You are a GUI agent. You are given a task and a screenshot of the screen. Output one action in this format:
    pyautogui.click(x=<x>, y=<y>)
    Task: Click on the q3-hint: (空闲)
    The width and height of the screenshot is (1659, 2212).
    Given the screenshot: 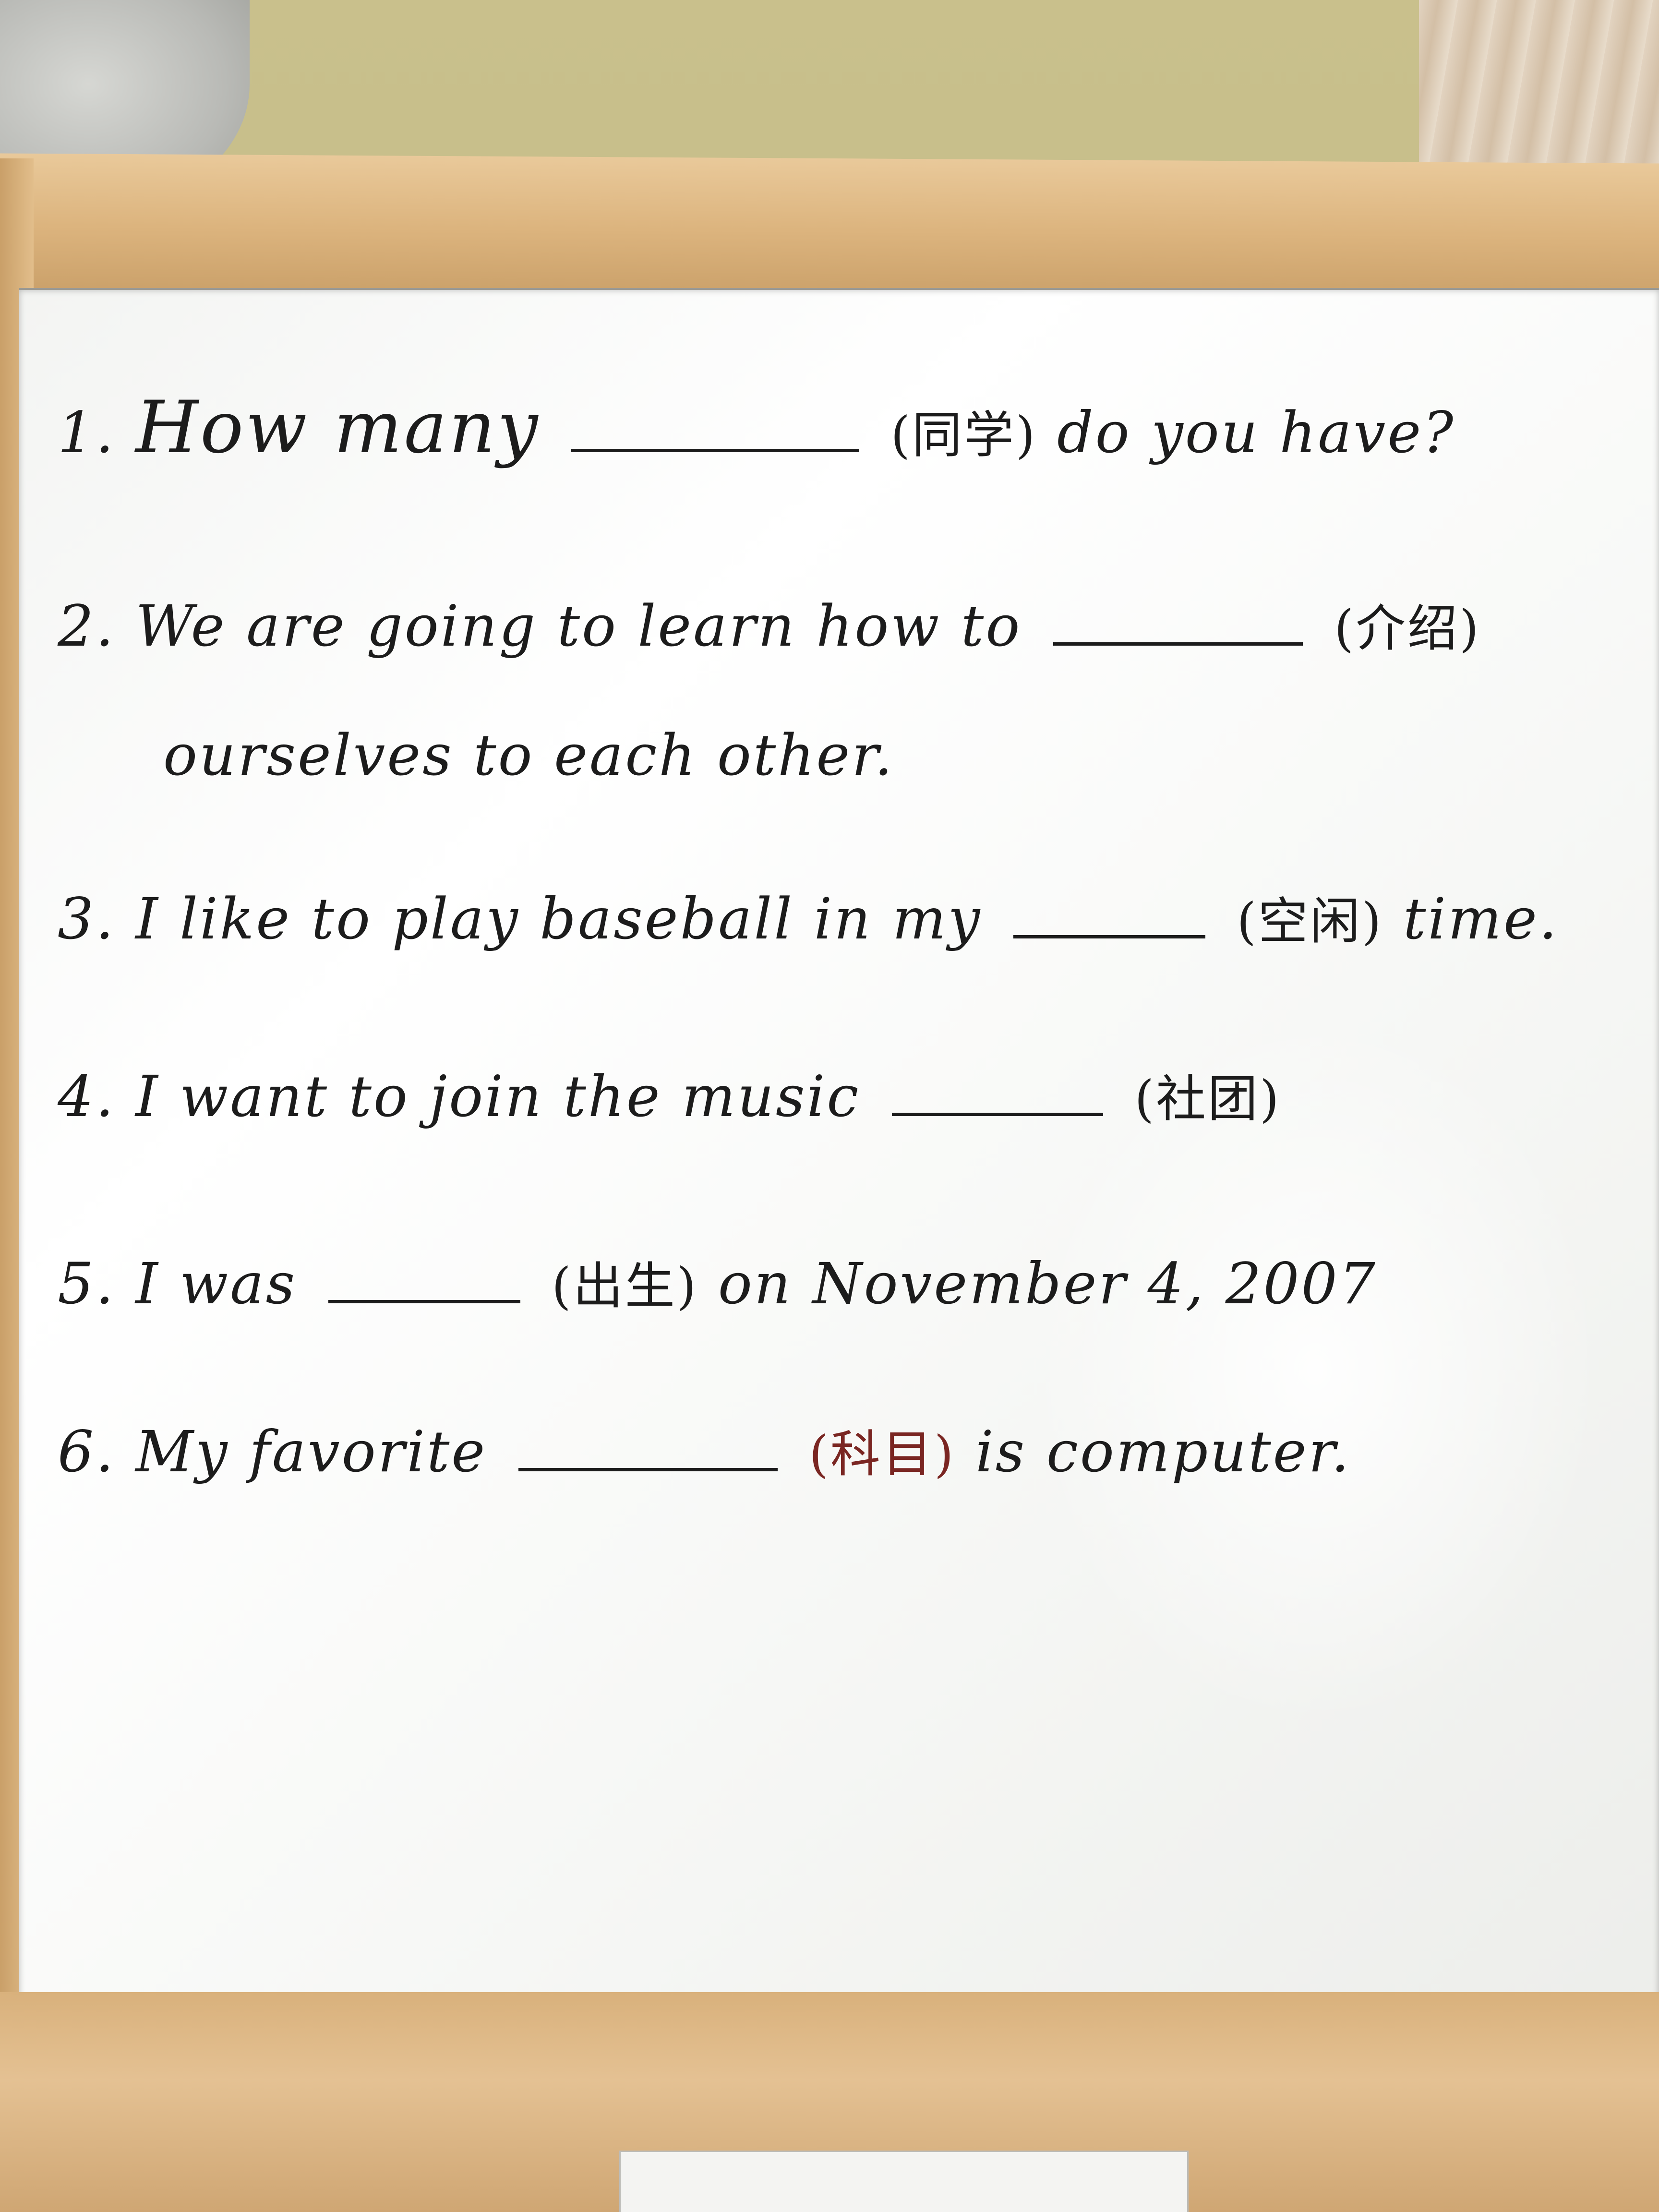 What is the action you would take?
    pyautogui.click(x=1310, y=921)
    